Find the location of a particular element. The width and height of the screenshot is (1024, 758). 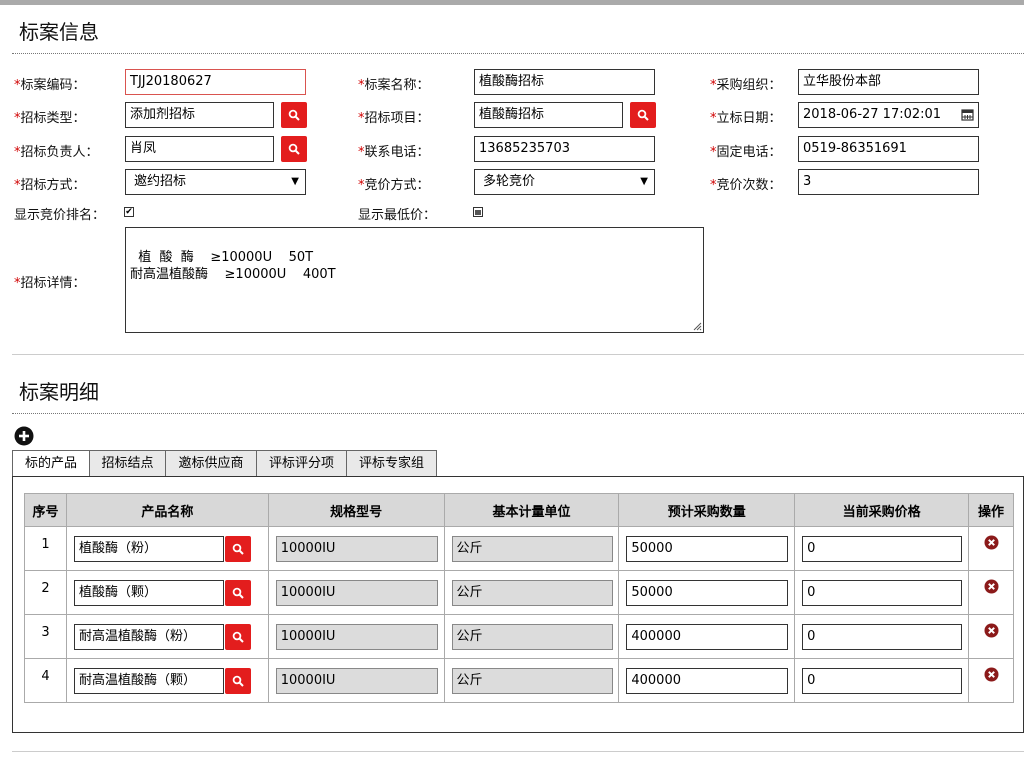

type-input: 添加剂招标 is located at coordinates (199, 115).